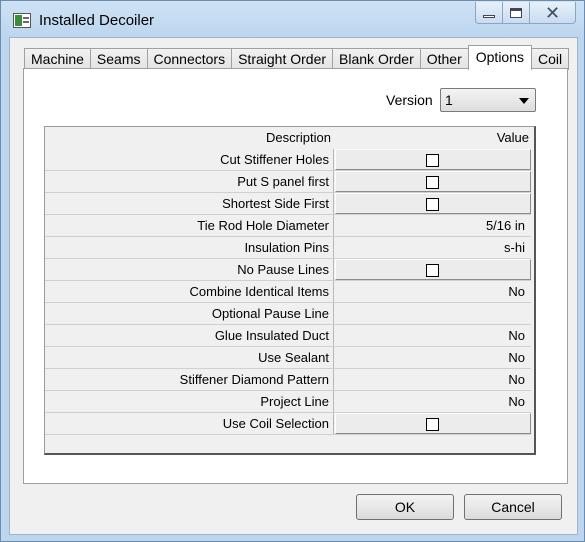  I want to click on row-label: Use Coil Selection, so click(189, 423).